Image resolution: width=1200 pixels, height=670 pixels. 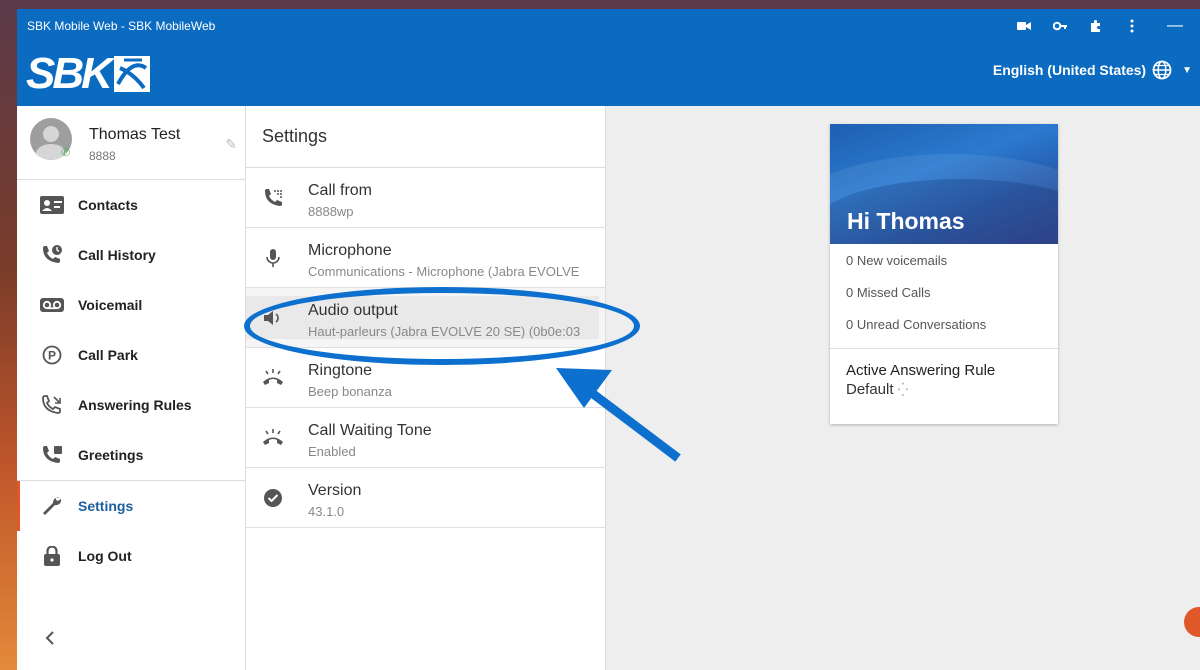 I want to click on floating-action-button, so click(x=1192, y=622).